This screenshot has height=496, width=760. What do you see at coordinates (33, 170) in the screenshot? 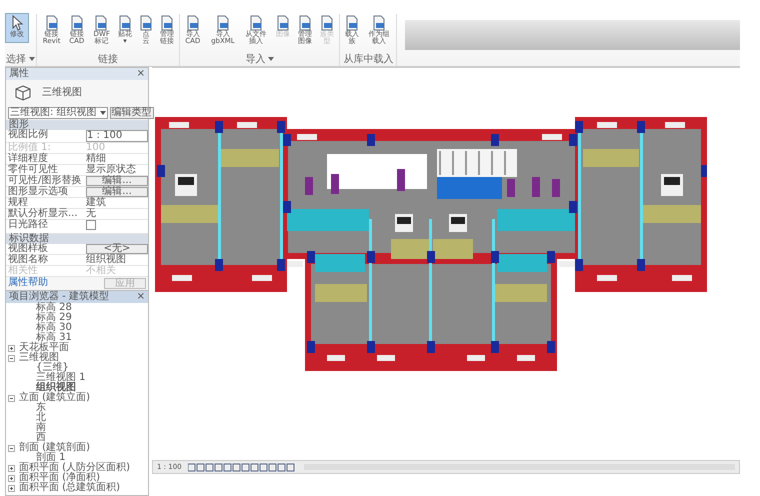
I see `property-label: 零件可见性` at bounding box center [33, 170].